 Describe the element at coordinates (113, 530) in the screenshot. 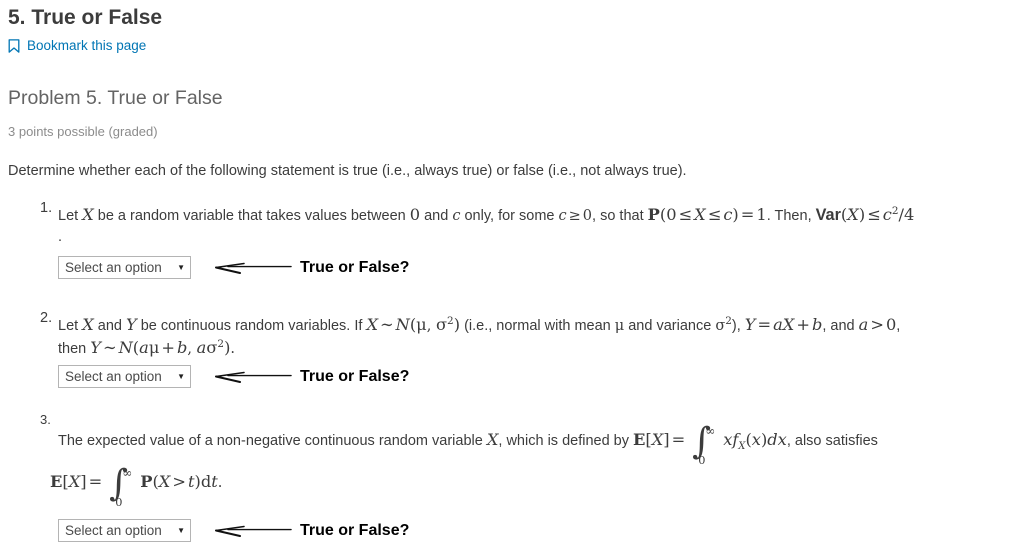

I see `select-3-value: Select an option` at that location.